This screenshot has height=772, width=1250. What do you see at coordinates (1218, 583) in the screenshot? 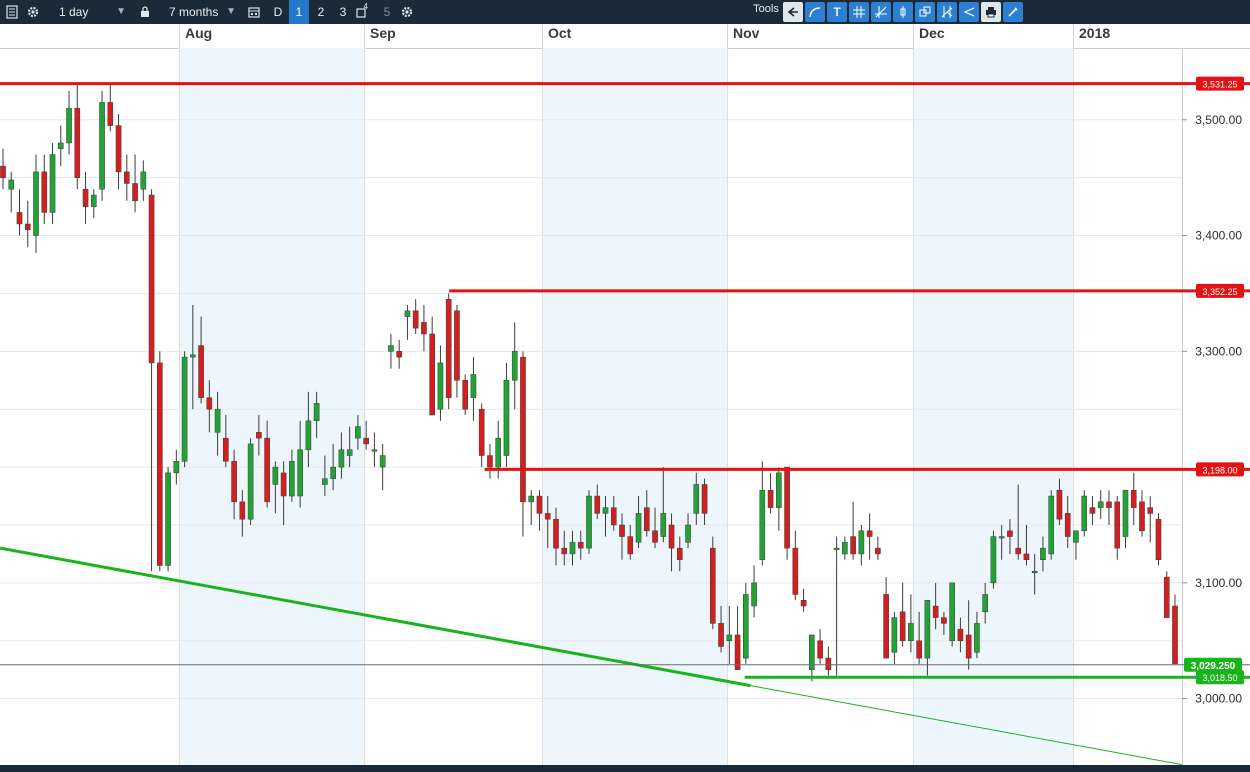
I see `price-tick-label: 3,100.00` at bounding box center [1218, 583].